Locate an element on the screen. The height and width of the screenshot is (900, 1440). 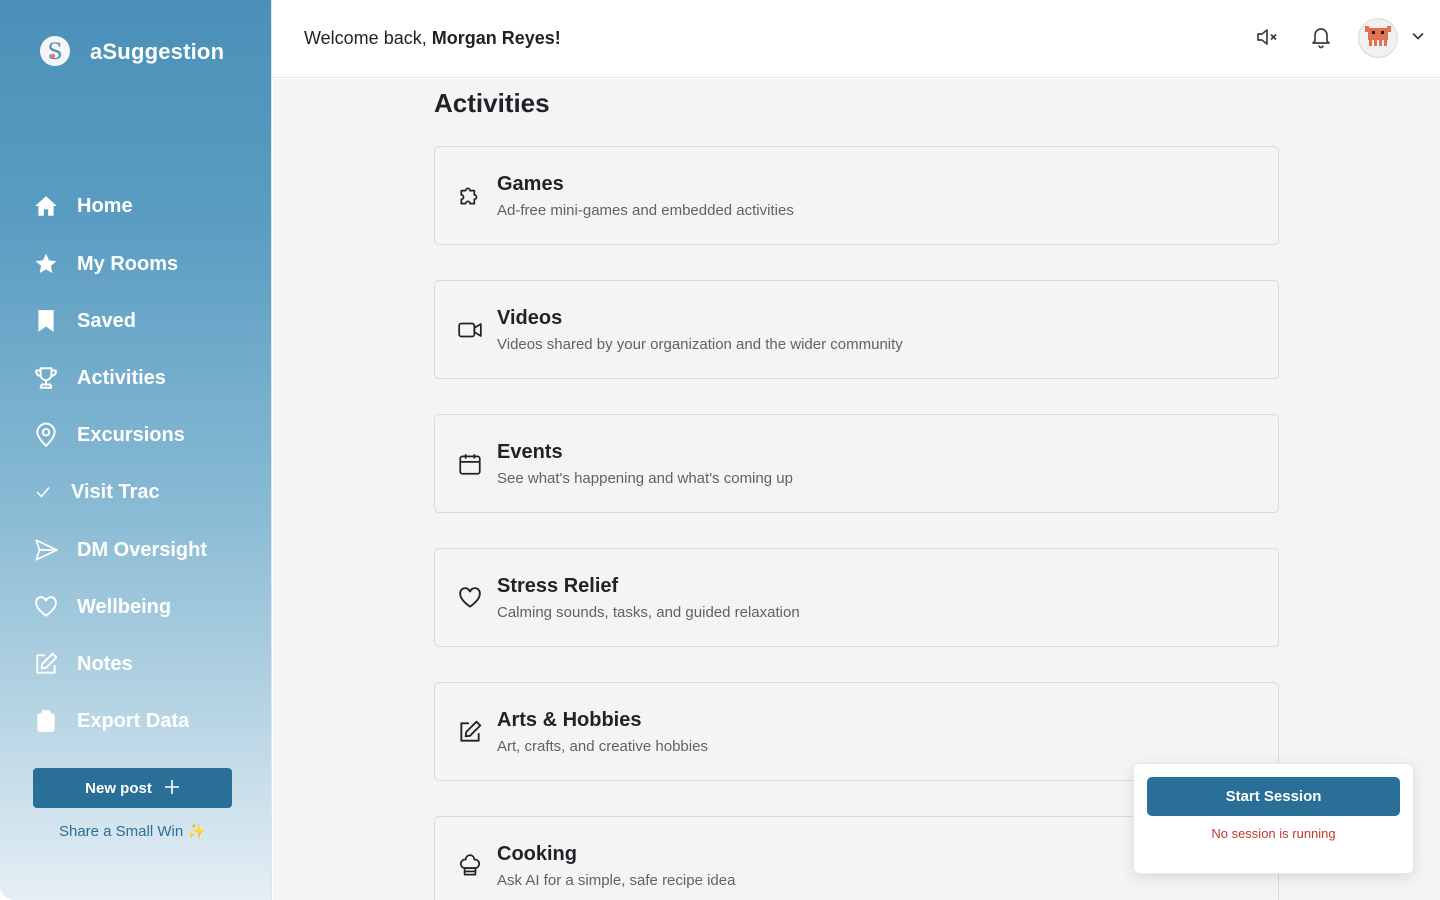
sidebar-item-export-data: Export Data is located at coordinates (111, 721).